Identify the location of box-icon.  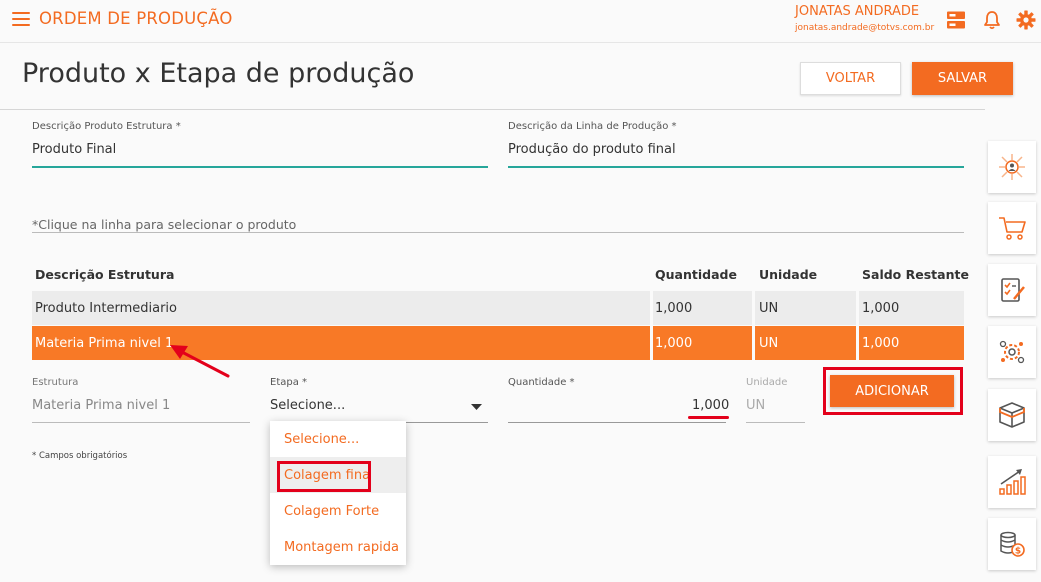
(1012, 415).